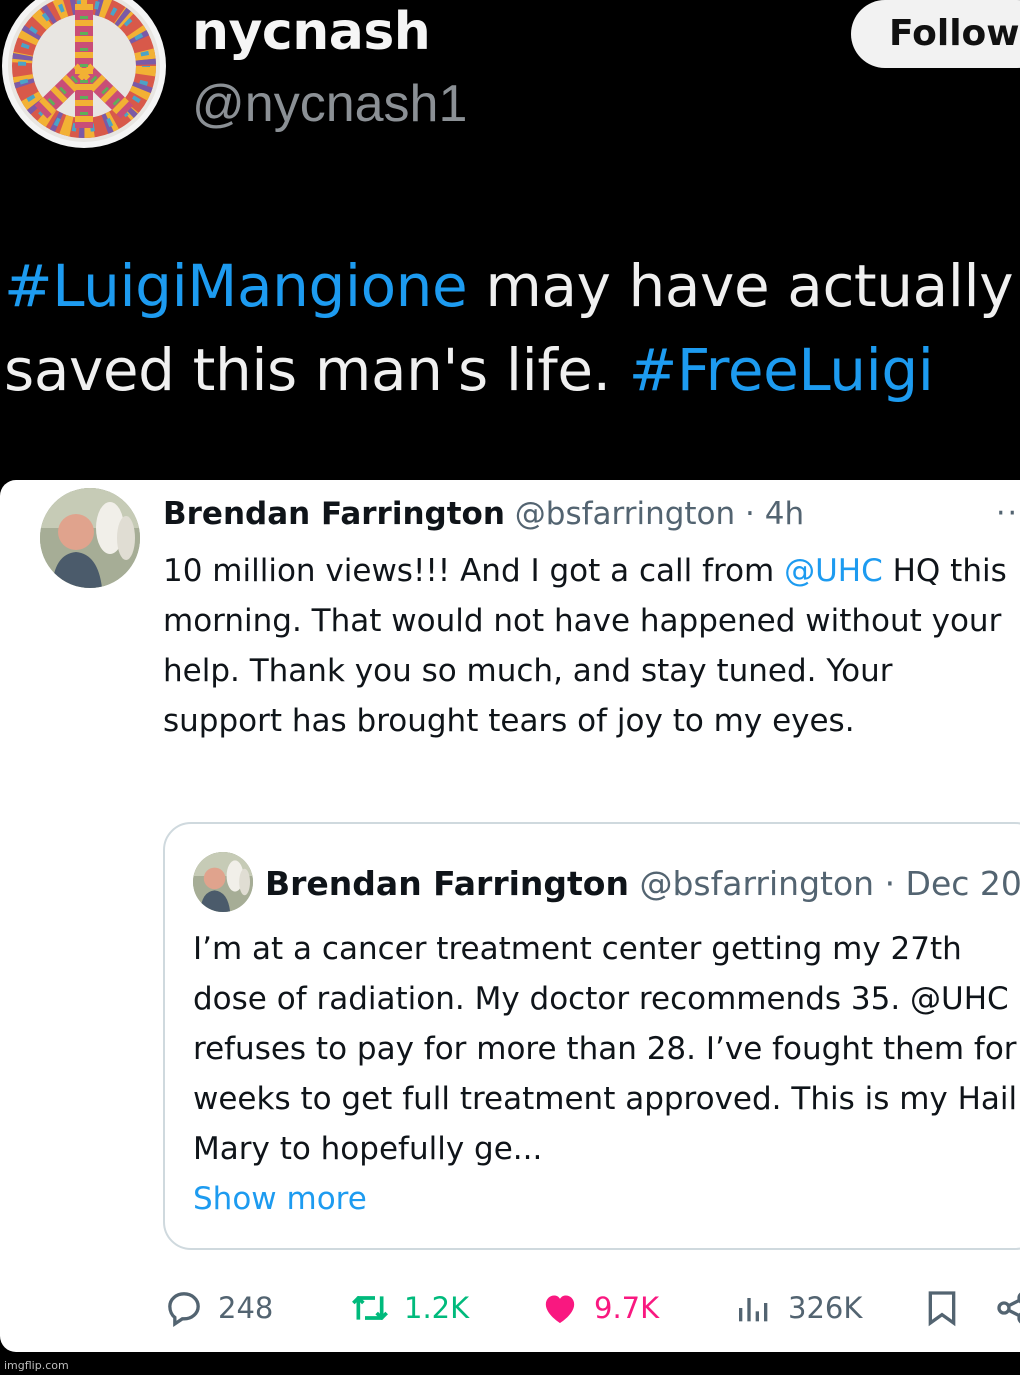 The image size is (1020, 1375). I want to click on heart-icon, so click(560, 1309).